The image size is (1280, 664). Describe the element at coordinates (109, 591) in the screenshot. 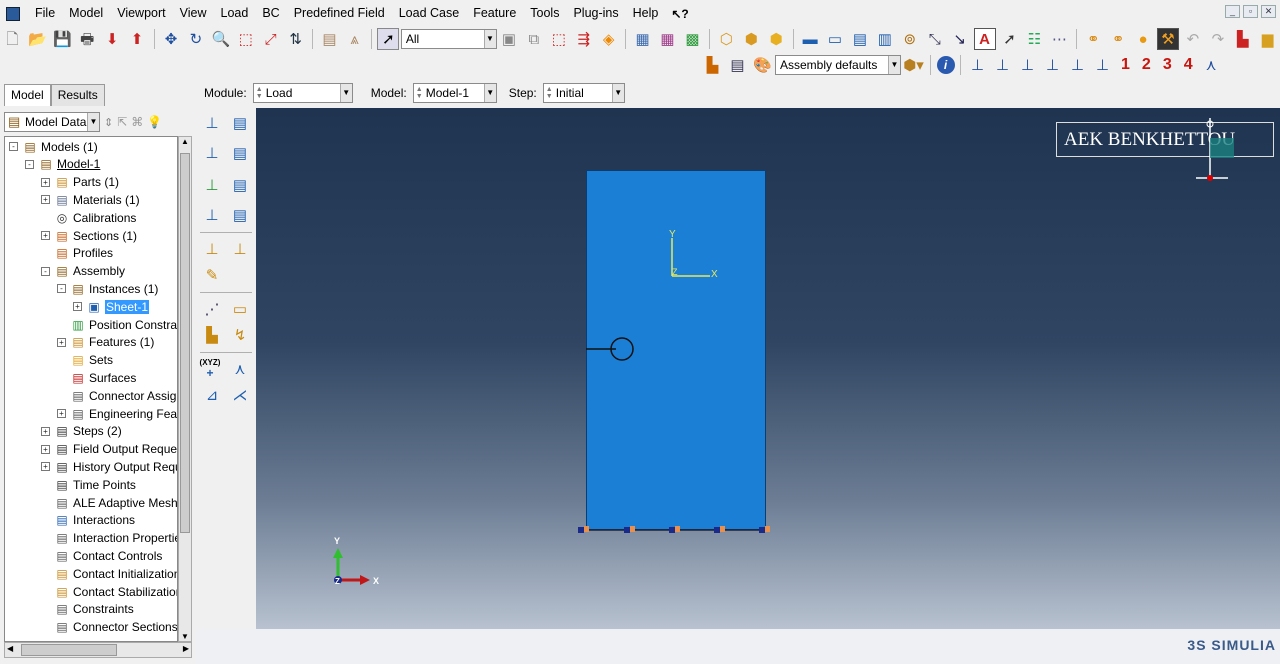

I see `tree-node: ▤ Contact Stabilizations` at that location.